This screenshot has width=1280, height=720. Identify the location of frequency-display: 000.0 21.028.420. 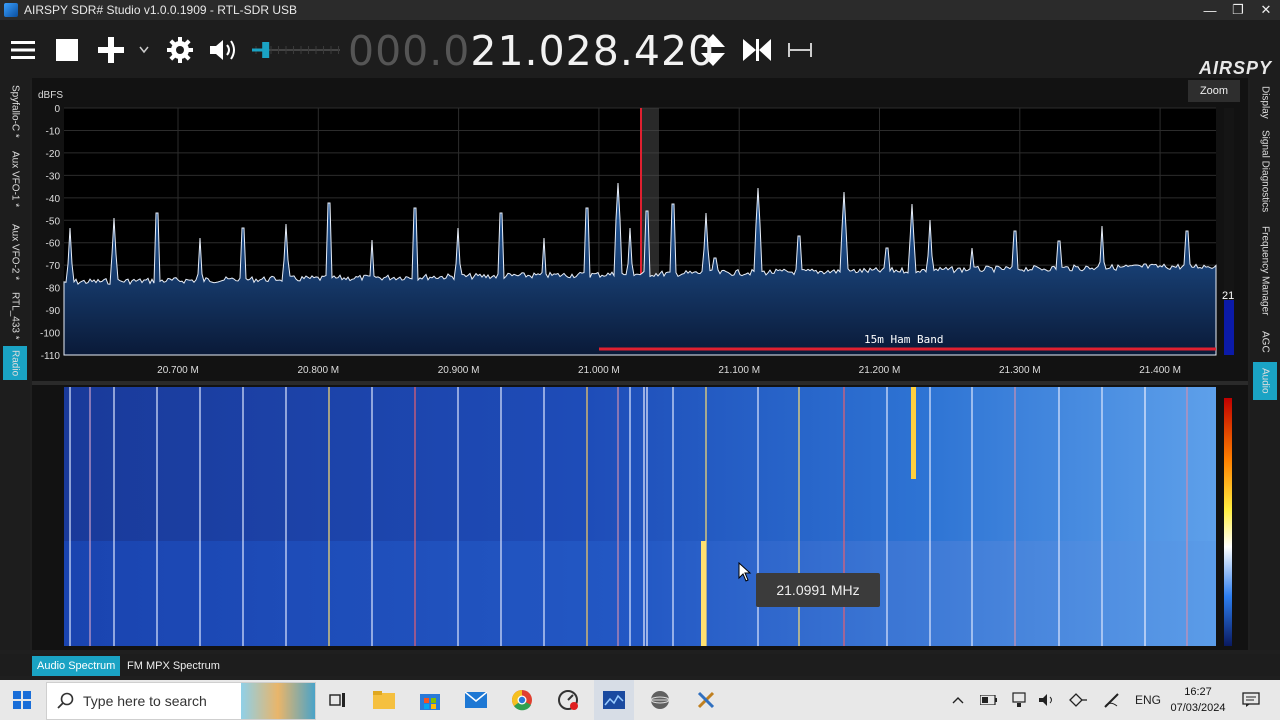
(531, 51).